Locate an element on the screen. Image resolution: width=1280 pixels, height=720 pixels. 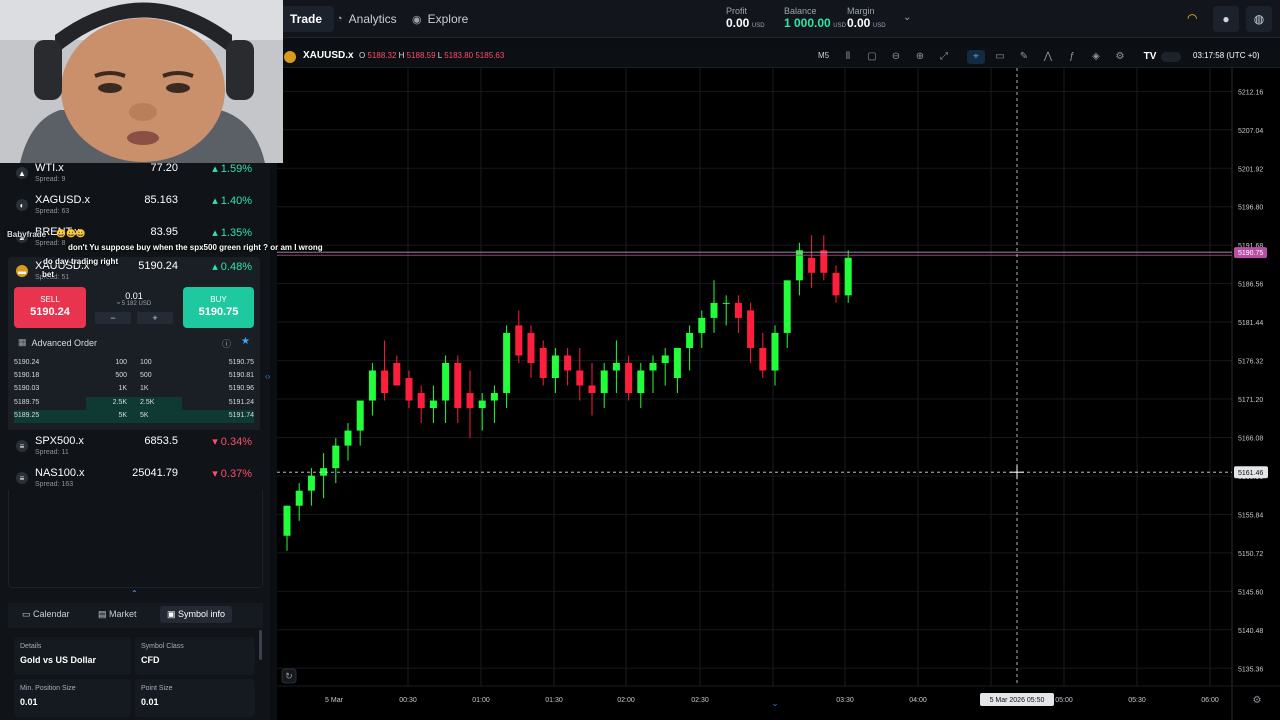
list-item: ≡ SPX500.x Spread: 11 6853.5 ▾ 0.34% is located at coordinates (134, 448).